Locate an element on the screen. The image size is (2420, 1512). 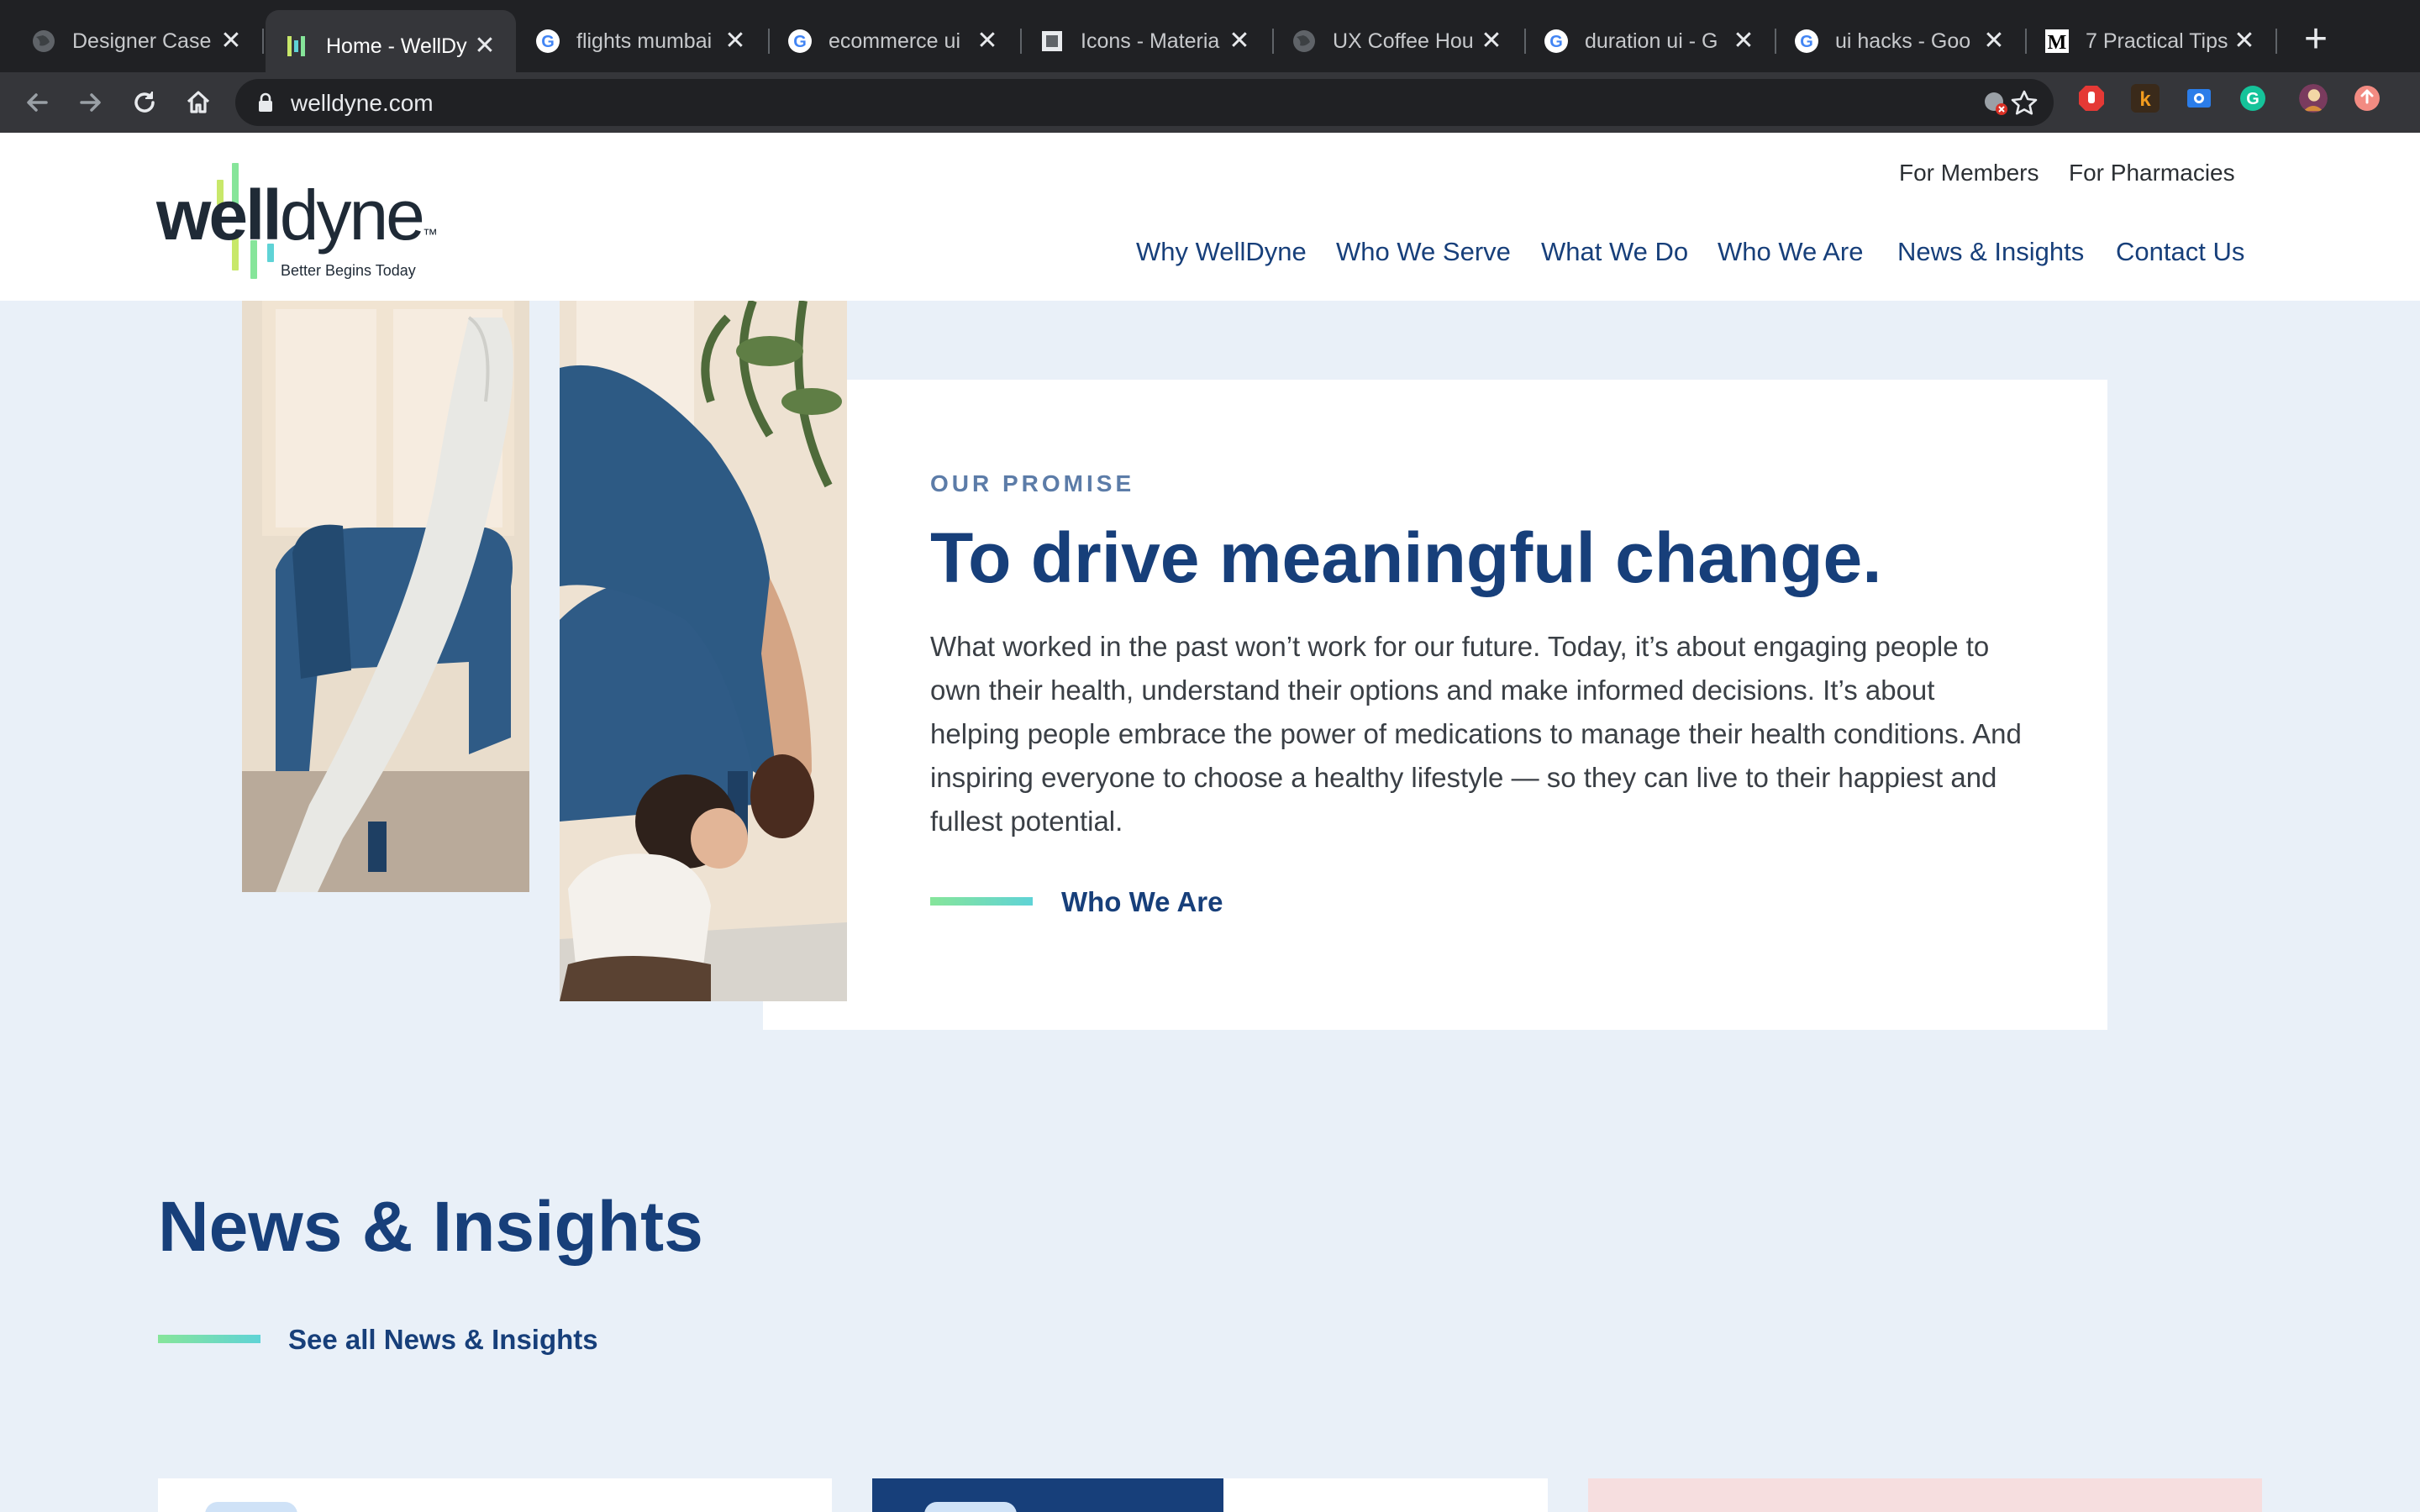
nav-why-welldyne: Why WellDyne is located at coordinates (1222, 252).